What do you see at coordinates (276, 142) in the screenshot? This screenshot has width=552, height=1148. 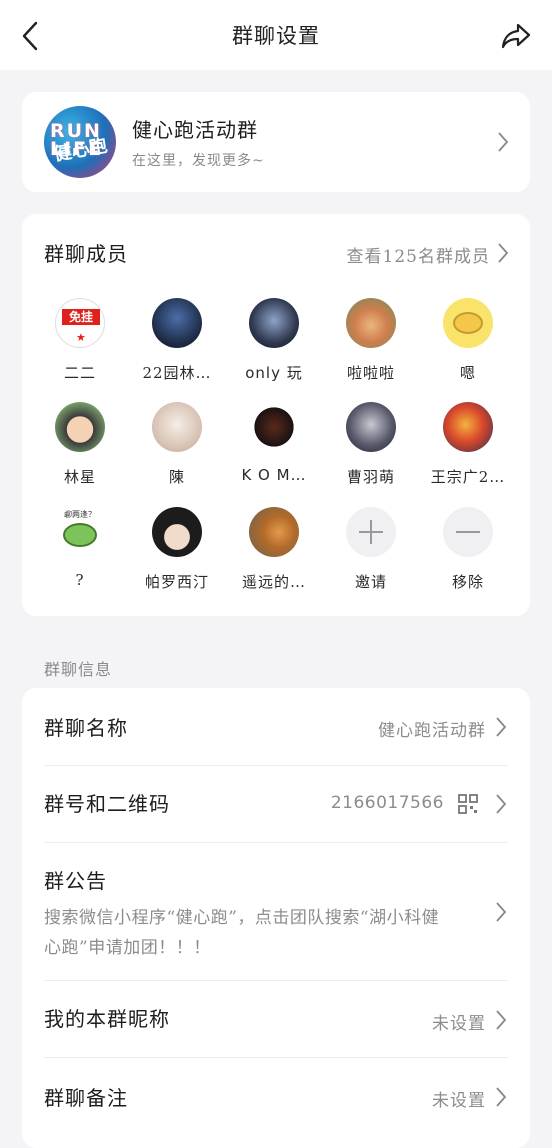 I see `group-profile-card: RUN LIFE 健心跑 健心跑活动群 在这里，发现更多~` at bounding box center [276, 142].